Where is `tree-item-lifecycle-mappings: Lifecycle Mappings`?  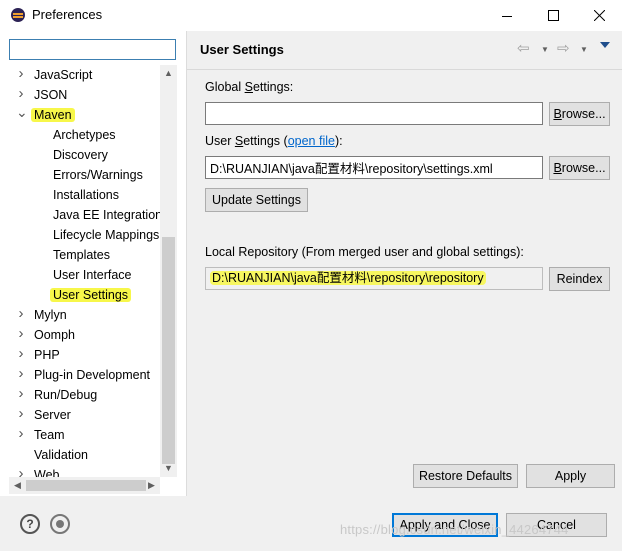
tree-item-lifecycle-mappings: Lifecycle Mappings is located at coordinates (106, 235).